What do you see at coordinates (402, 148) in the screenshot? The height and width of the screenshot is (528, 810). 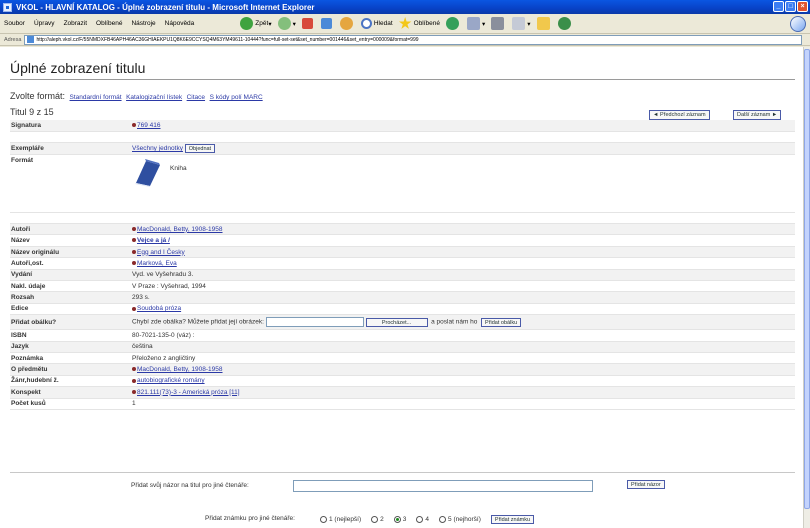 I see `table-row: Exempláře Všechny jednotky Objednat` at bounding box center [402, 148].